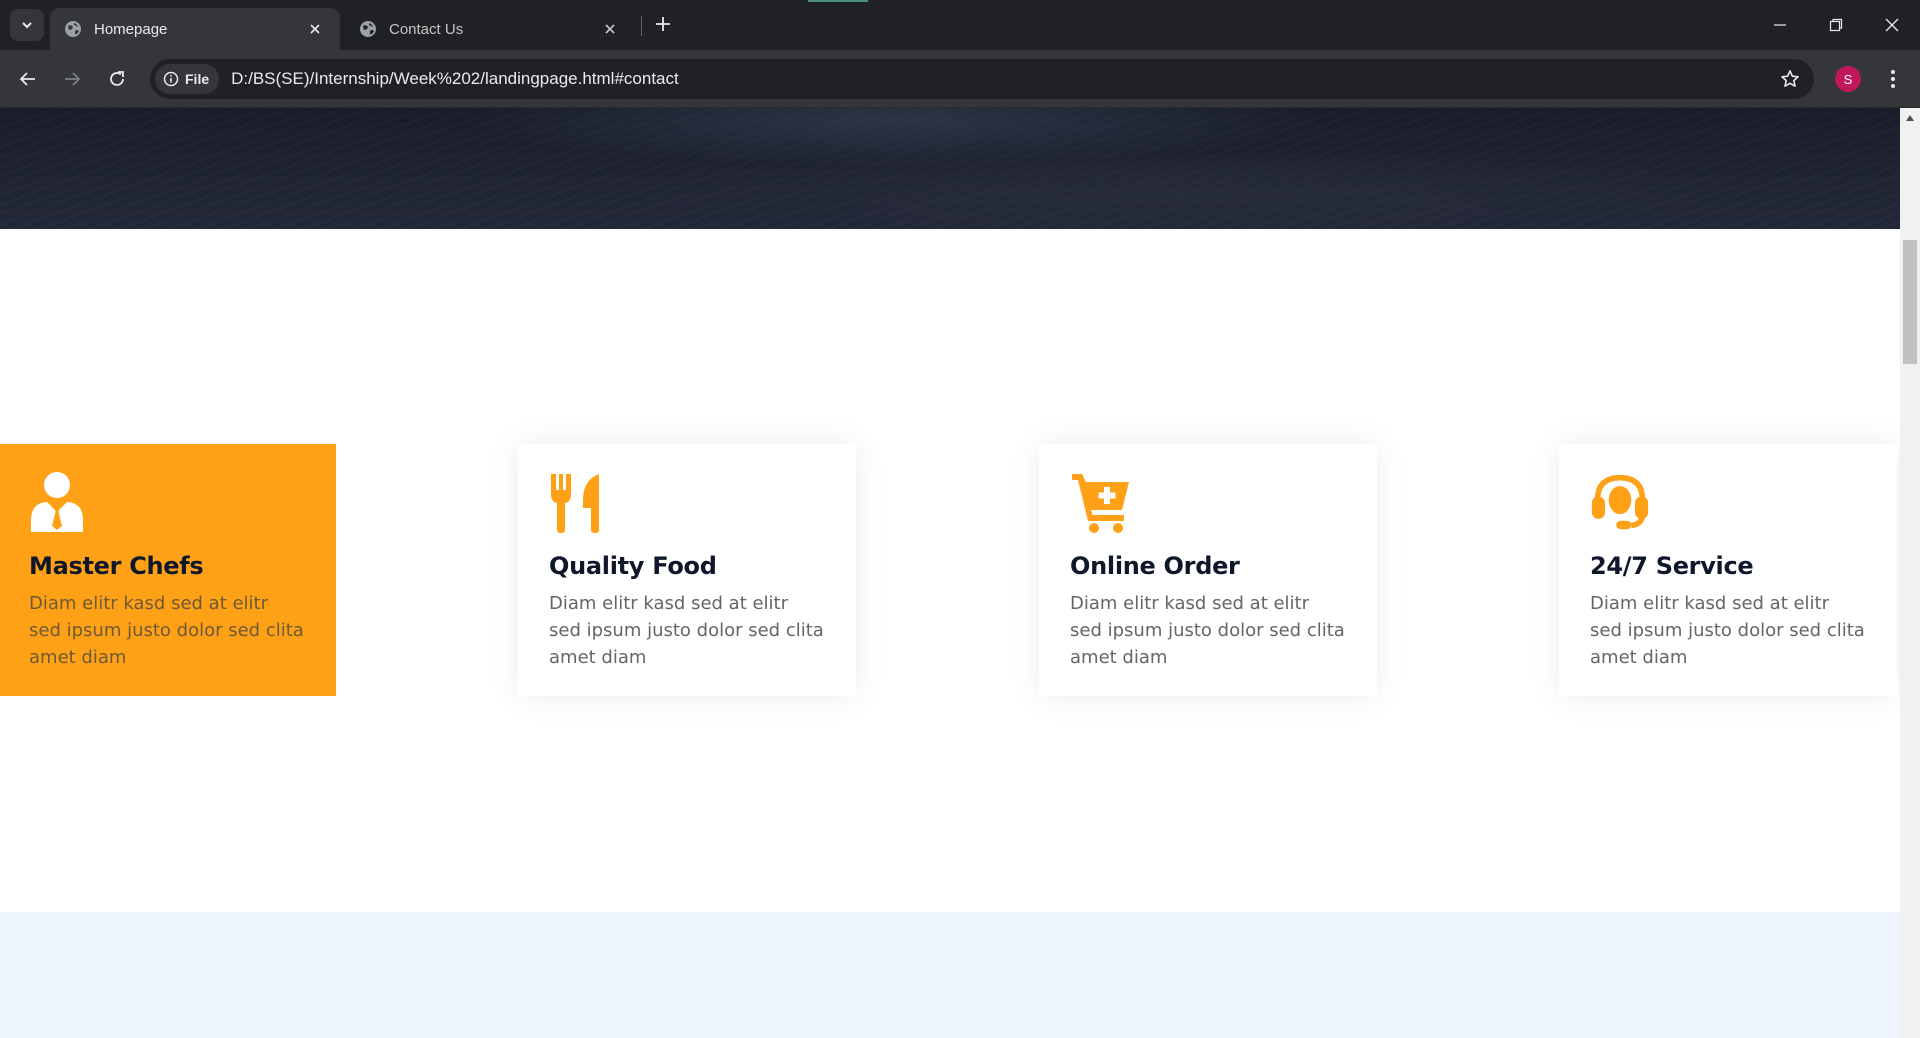 The width and height of the screenshot is (1920, 1038). I want to click on service-title: 24/7 Service, so click(1672, 566).